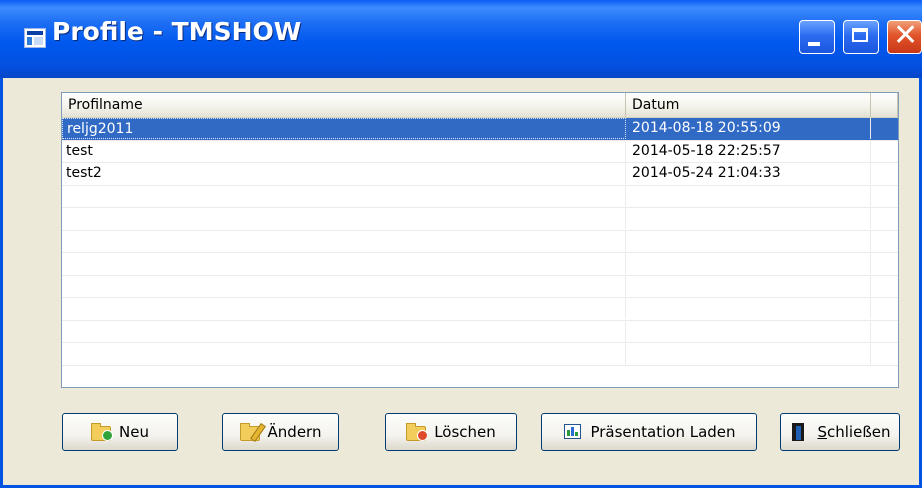 This screenshot has height=488, width=922. I want to click on list-header: Profilname Datum, so click(480, 105).